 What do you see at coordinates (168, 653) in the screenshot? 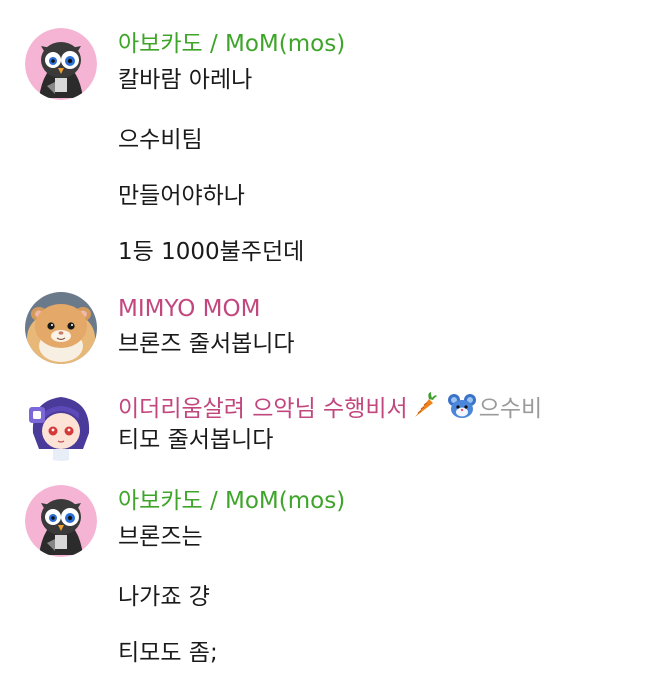
I see `message-text: 티모도 좀;` at bounding box center [168, 653].